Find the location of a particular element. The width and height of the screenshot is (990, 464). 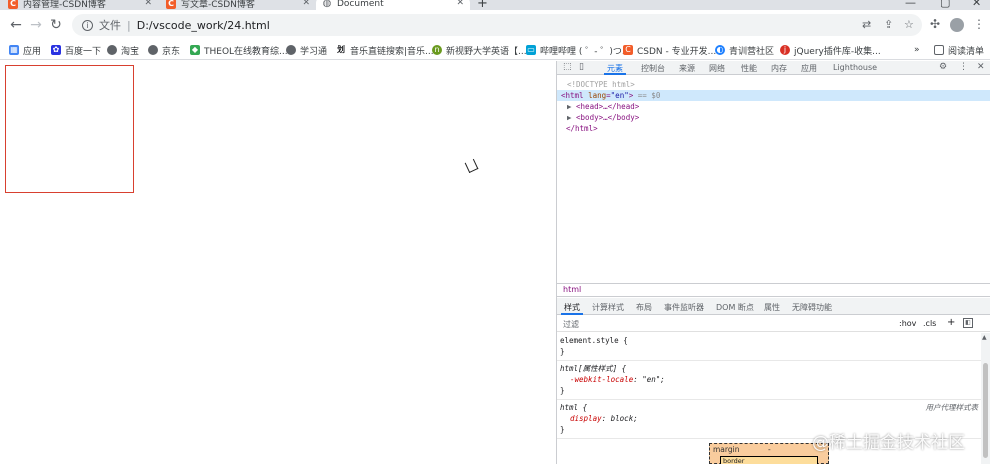

gear-icon: ⚙ is located at coordinates (943, 67).